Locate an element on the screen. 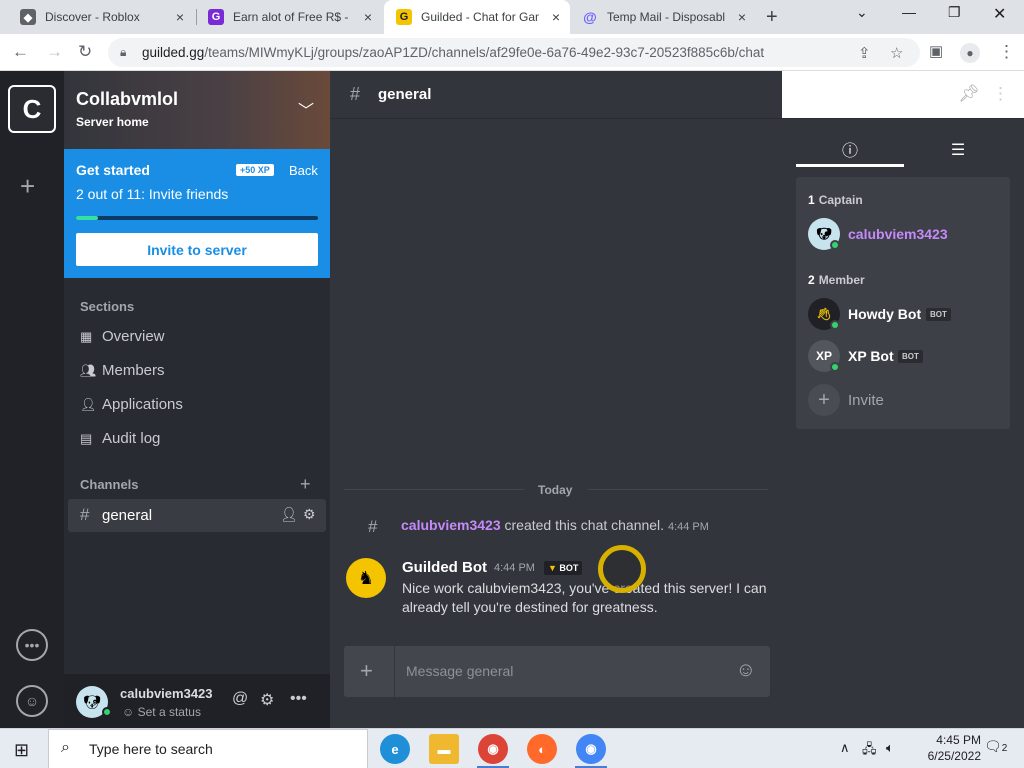 The width and height of the screenshot is (1024, 768). system-clock: 4:45 PM 6/25/2022 is located at coordinates (943, 748).